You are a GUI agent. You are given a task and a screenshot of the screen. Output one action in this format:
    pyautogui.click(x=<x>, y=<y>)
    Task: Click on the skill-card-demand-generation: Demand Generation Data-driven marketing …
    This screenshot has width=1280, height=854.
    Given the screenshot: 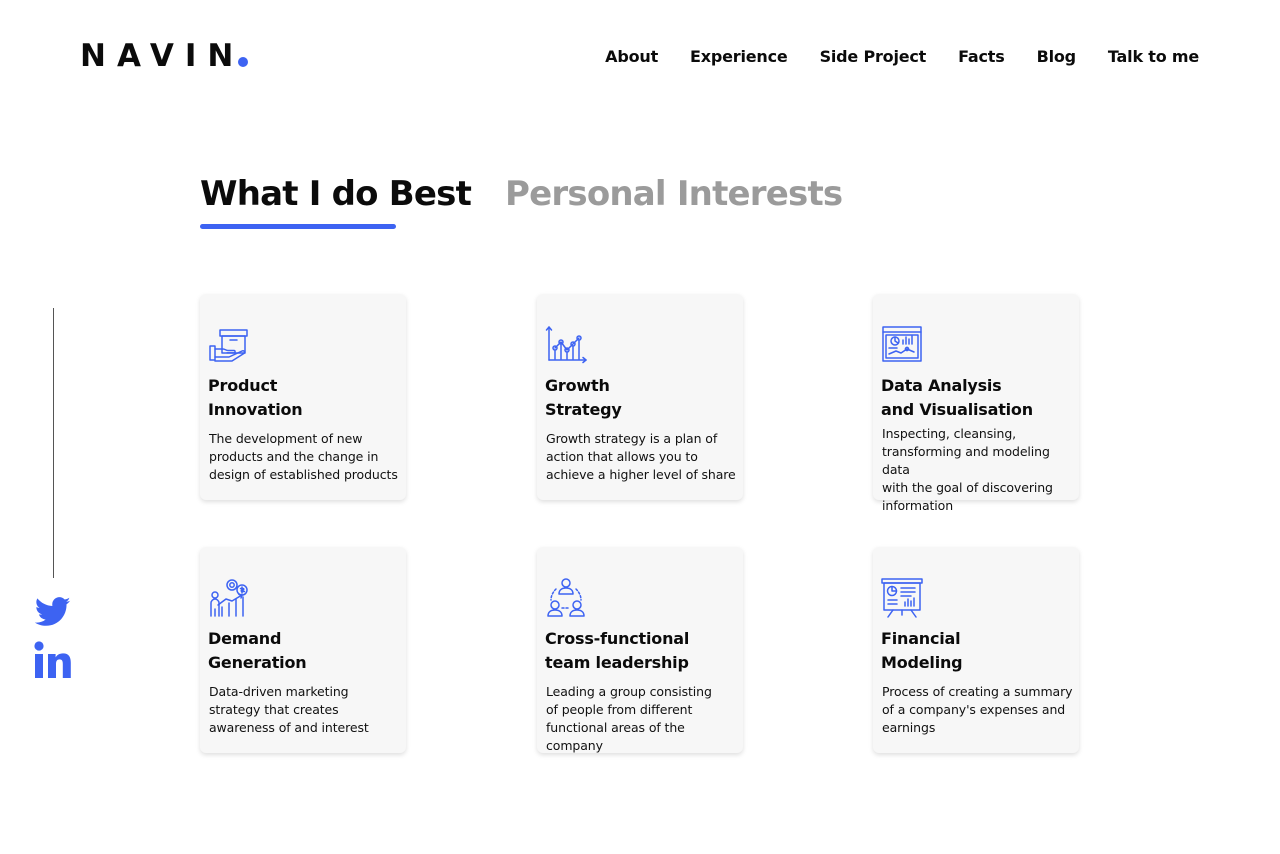 What is the action you would take?
    pyautogui.click(x=303, y=650)
    